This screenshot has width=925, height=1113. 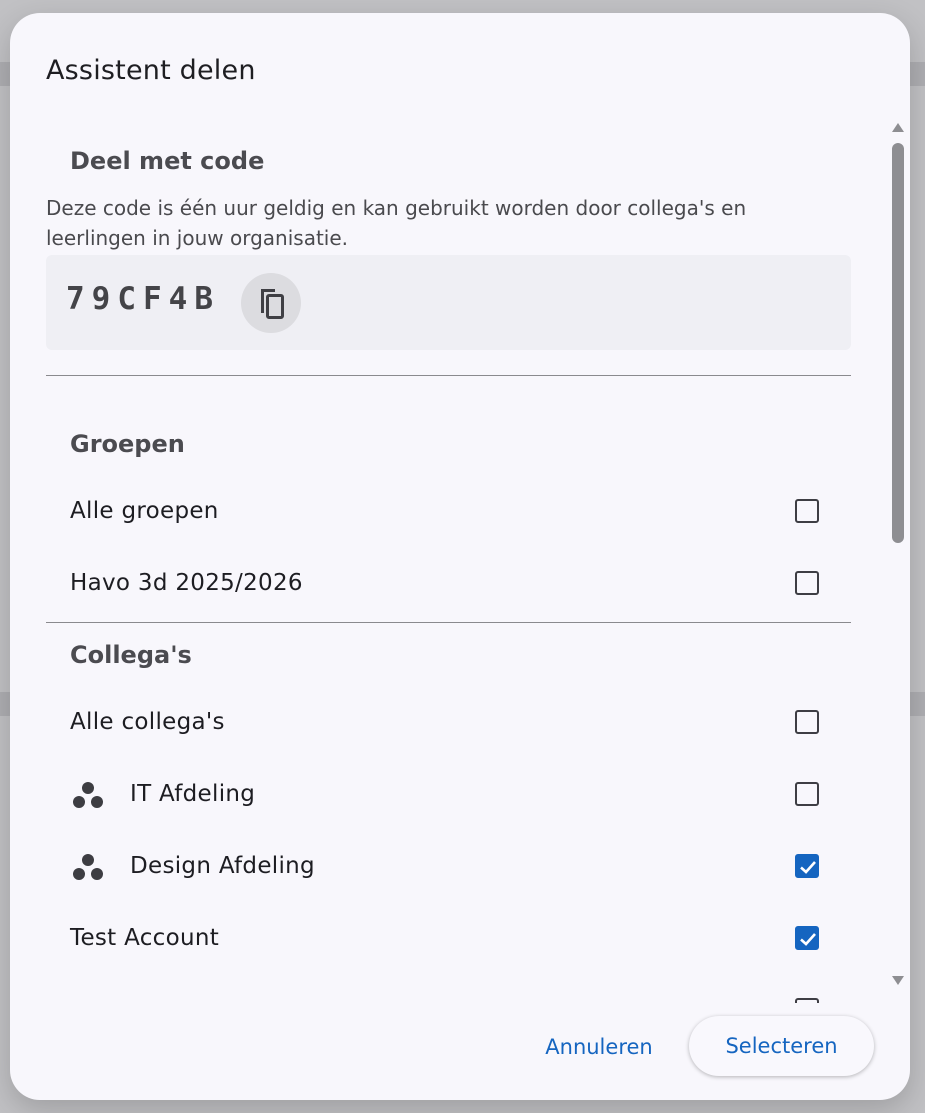 I want to click on colleague-label: Test Account, so click(x=145, y=938).